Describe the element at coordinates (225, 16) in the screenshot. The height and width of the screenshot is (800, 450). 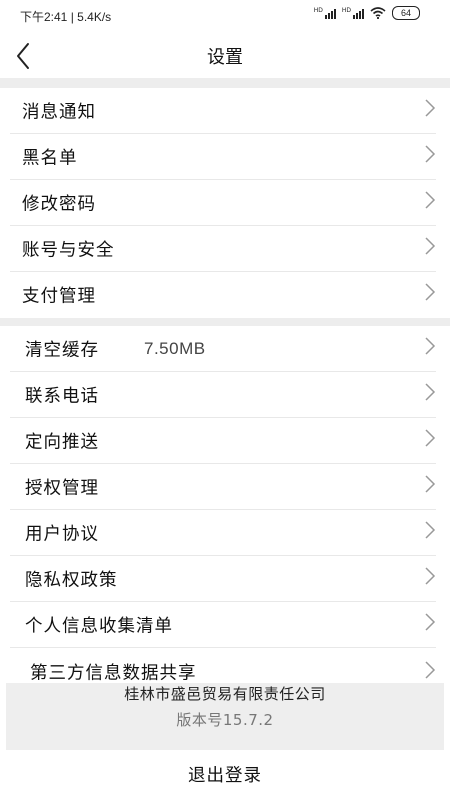
I see `status-bar: 下午2:41 | 5.4K/s HD HD 64` at that location.